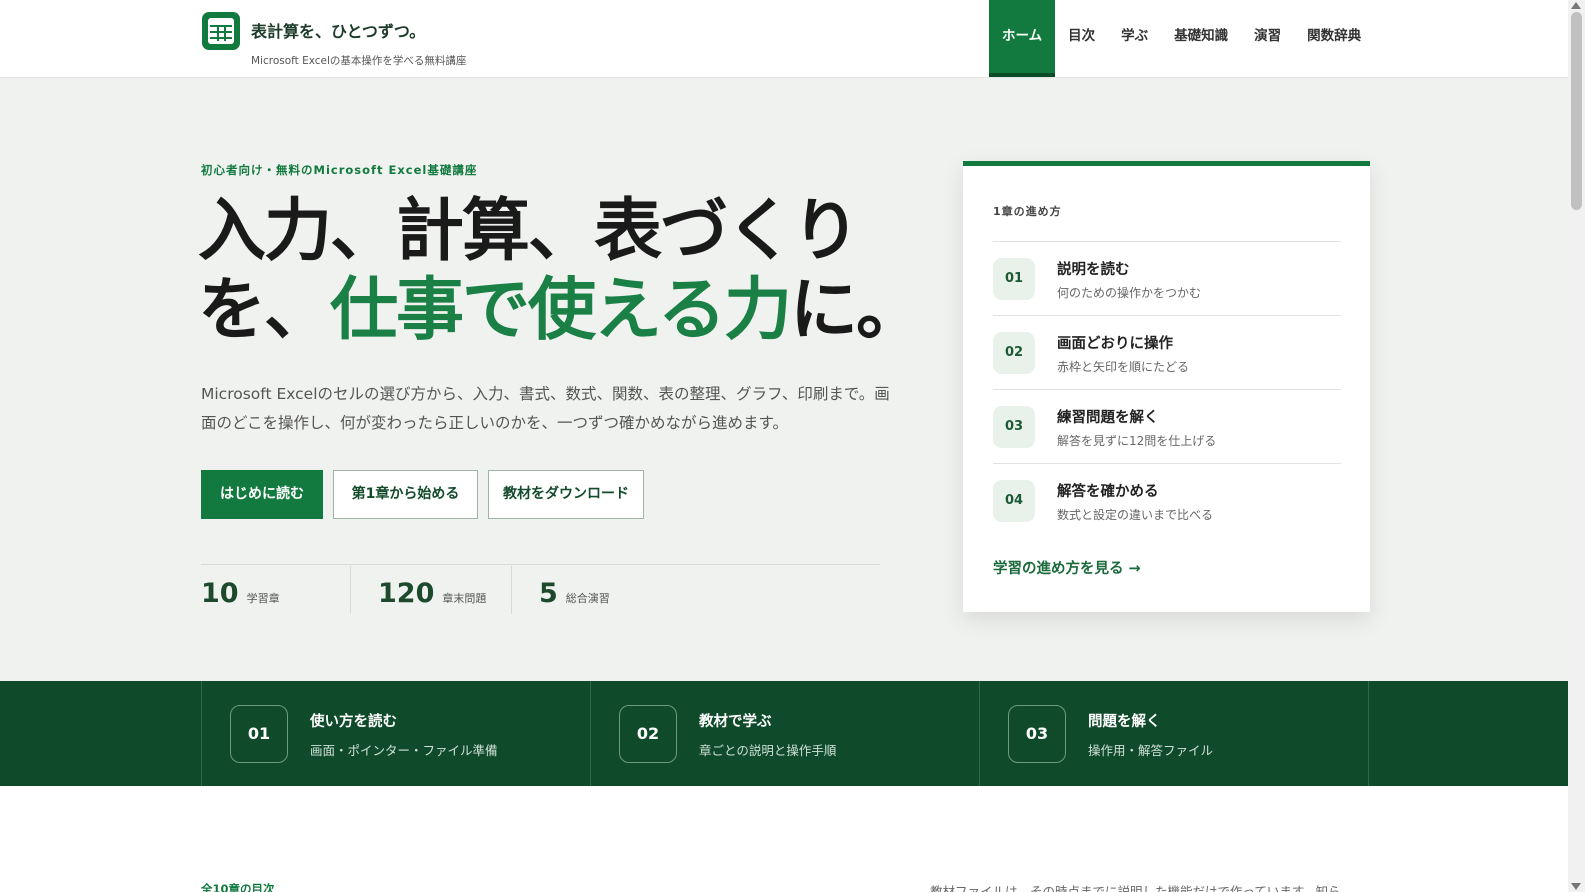  What do you see at coordinates (396, 733) in the screenshot?
I see `band-item-read-usage: 01 使い方を読む 画面・ポインター・ファイル準備` at bounding box center [396, 733].